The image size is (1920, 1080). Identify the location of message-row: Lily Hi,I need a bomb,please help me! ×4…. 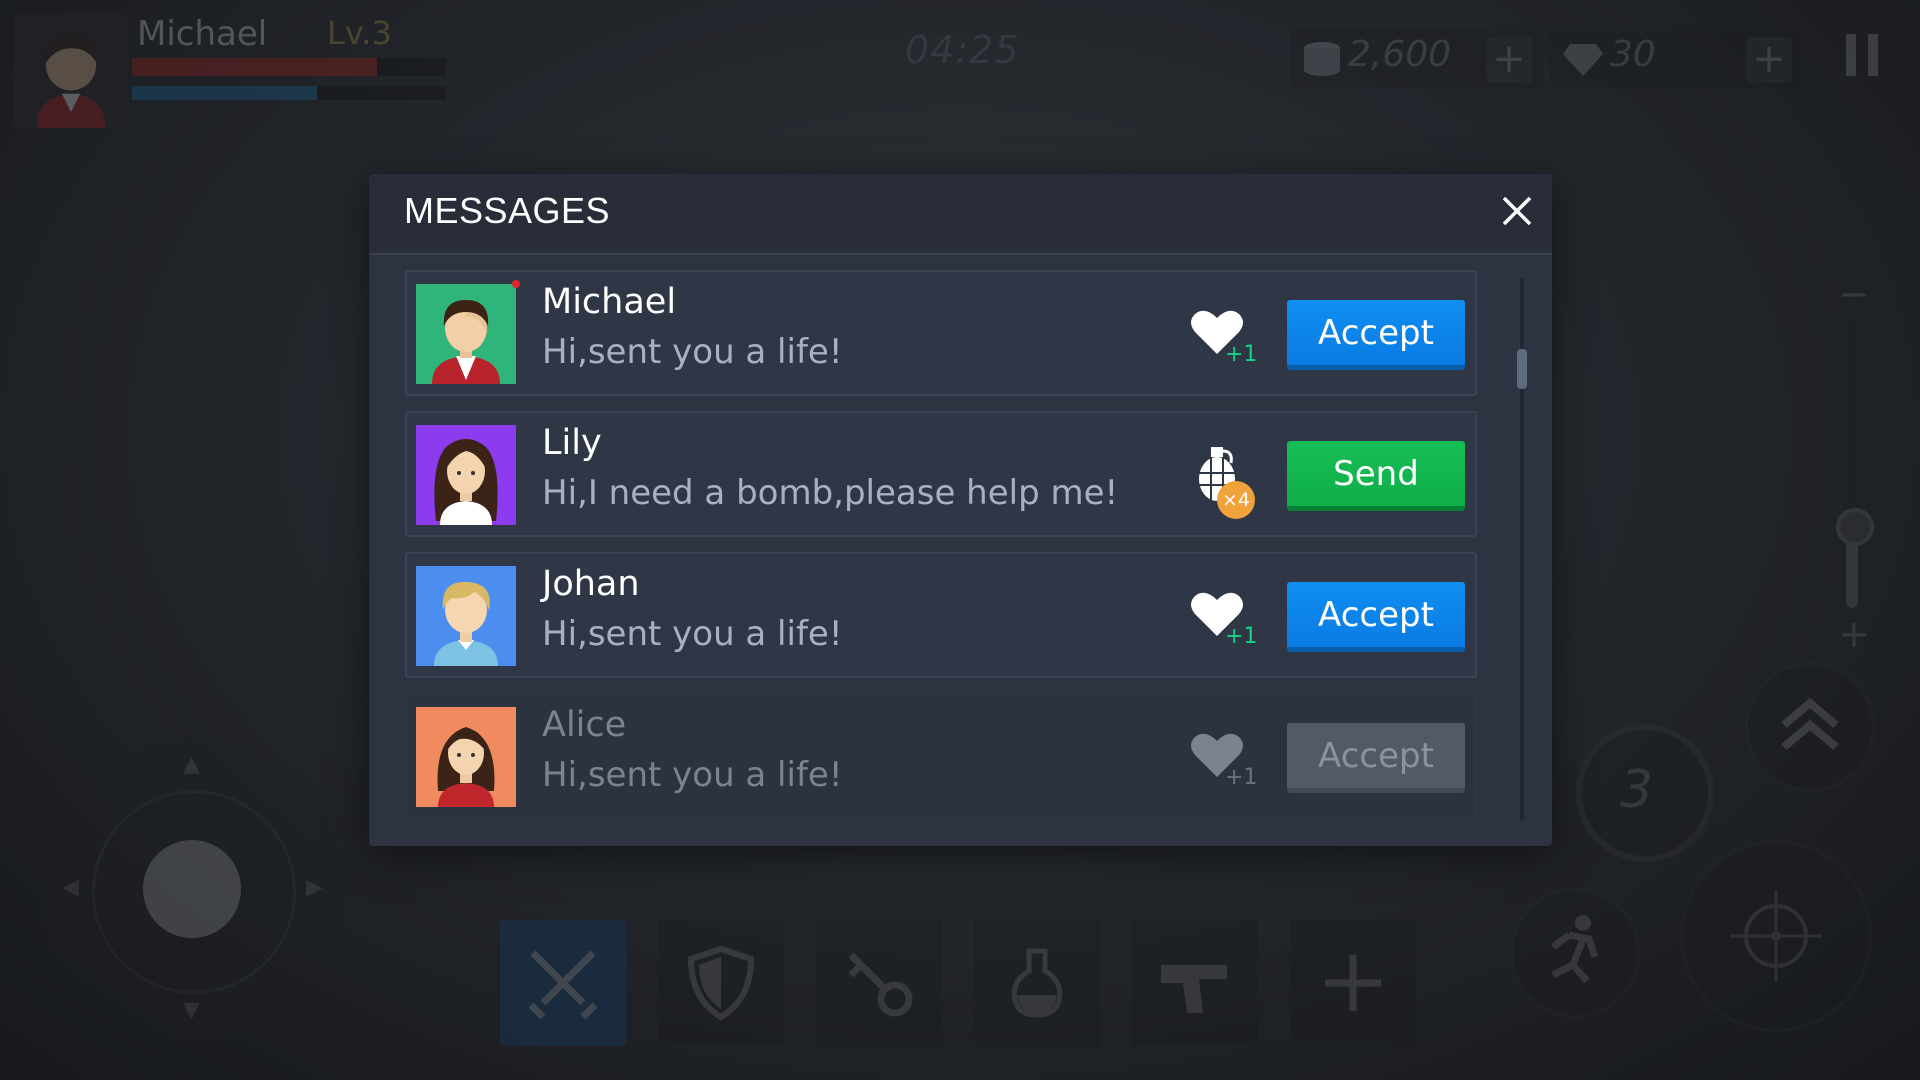
(941, 474).